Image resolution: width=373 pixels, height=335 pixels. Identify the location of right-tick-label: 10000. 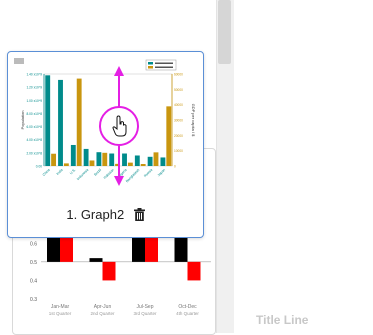
(178, 151).